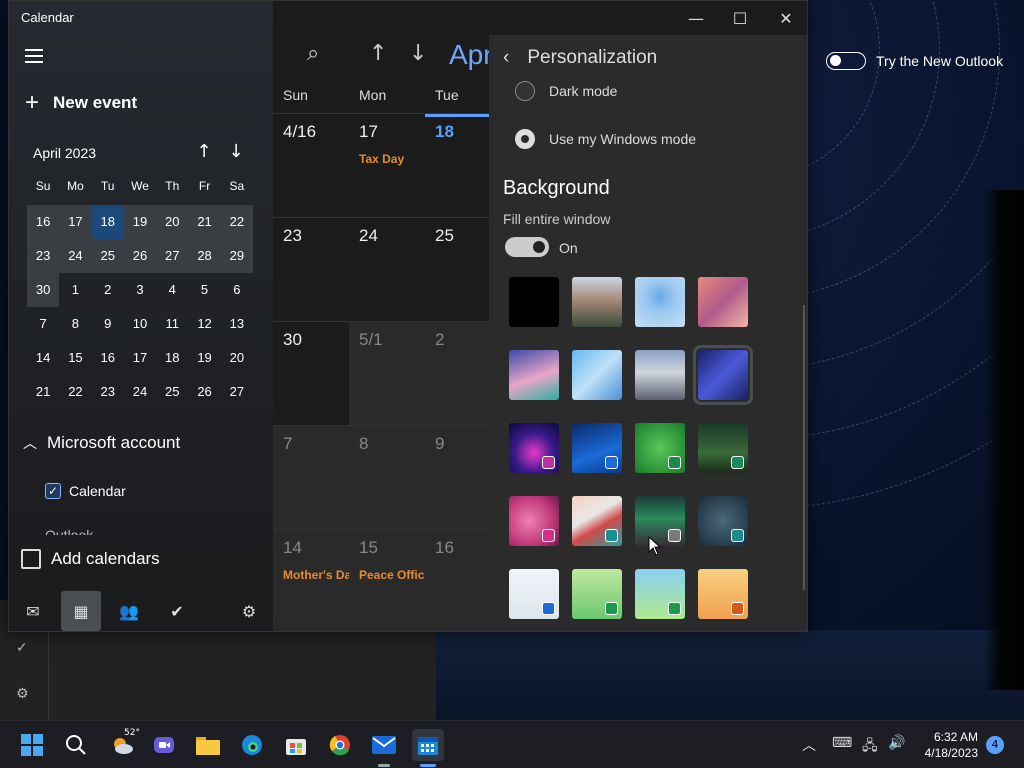 The width and height of the screenshot is (1024, 768). Describe the element at coordinates (394, 575) in the screenshot. I see `event-label: Peace Officers` at that location.